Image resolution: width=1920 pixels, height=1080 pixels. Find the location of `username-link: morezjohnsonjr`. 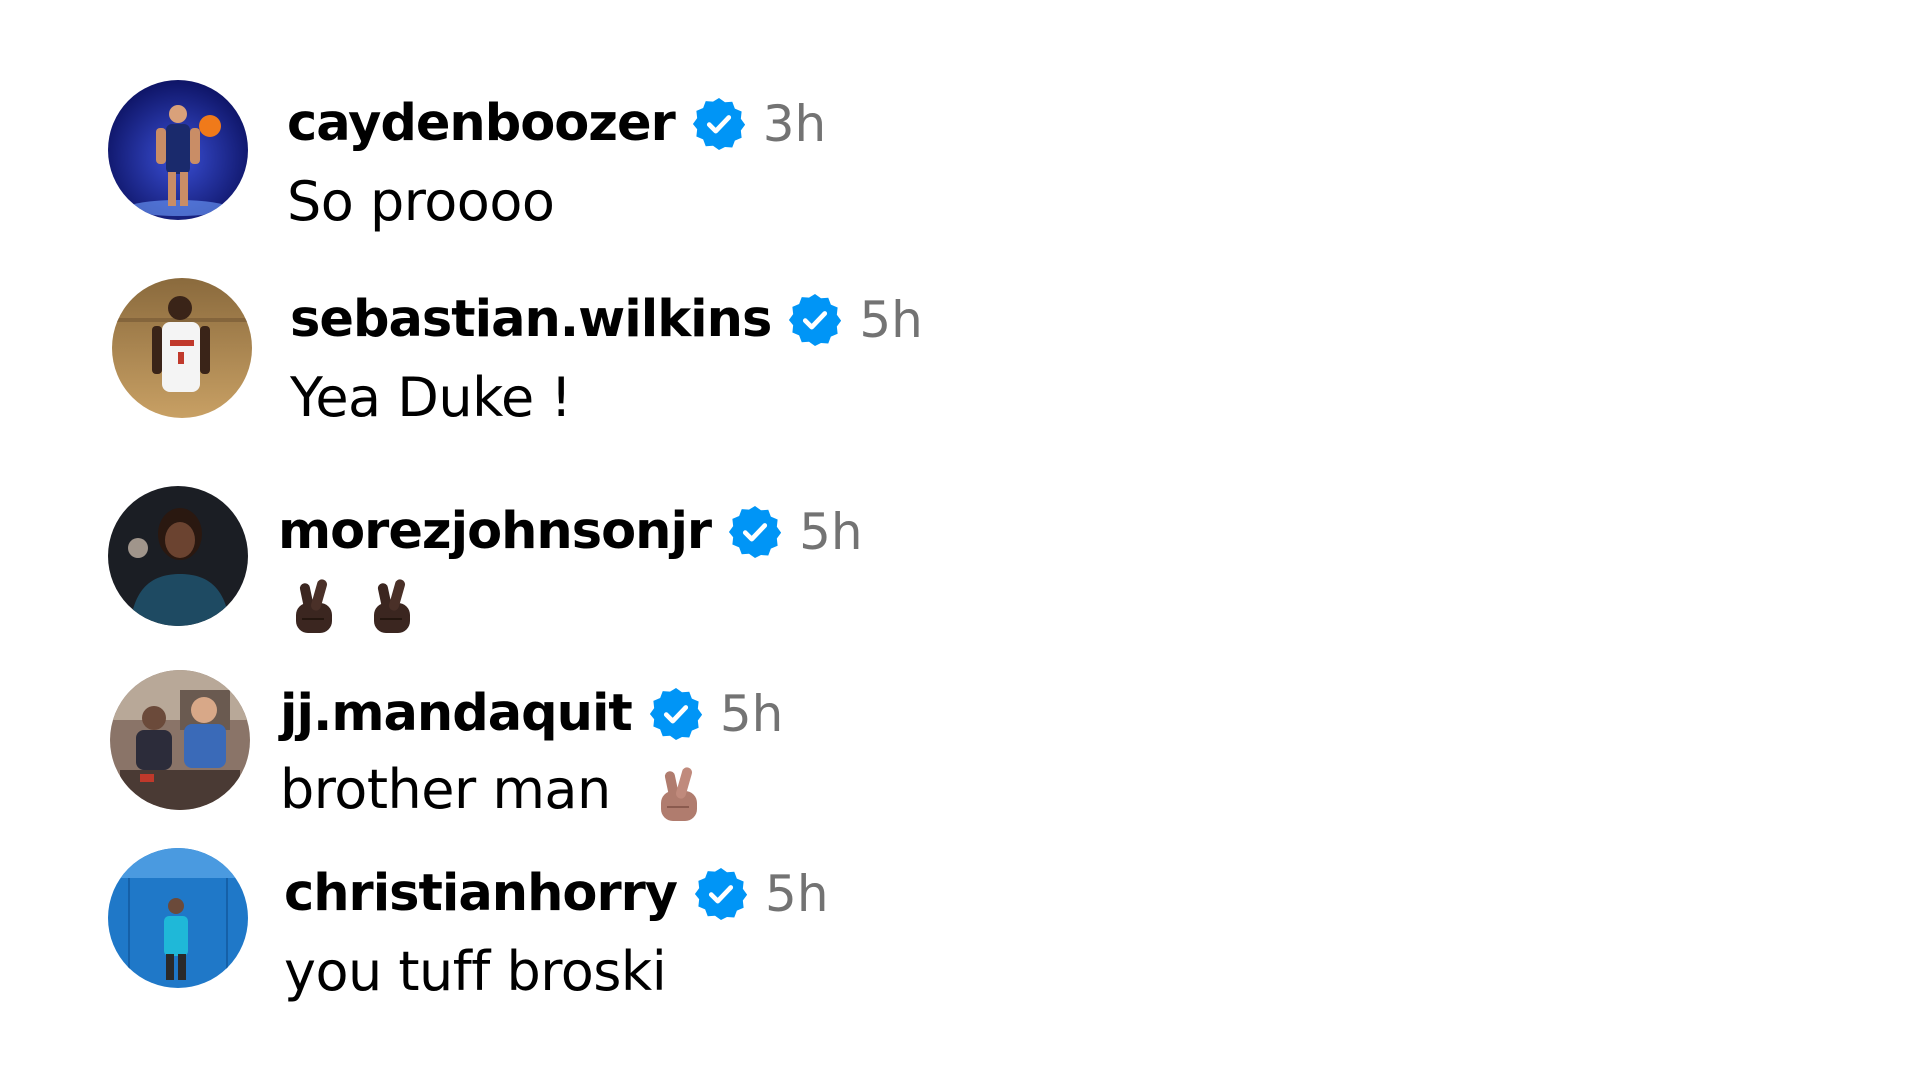

username-link: morezjohnsonjr is located at coordinates (495, 531).